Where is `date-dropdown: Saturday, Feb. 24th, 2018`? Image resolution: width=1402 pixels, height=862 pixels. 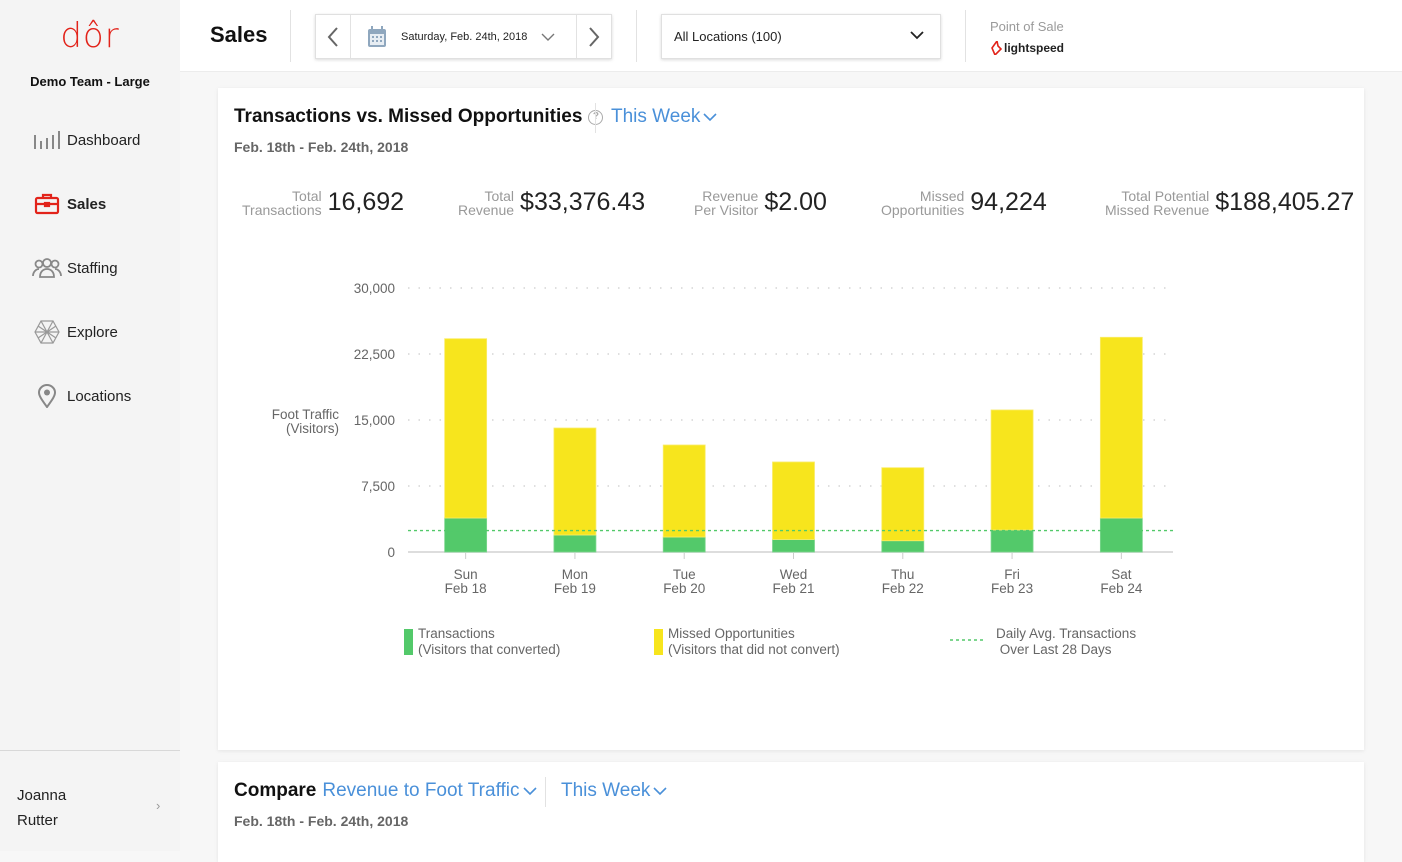 date-dropdown: Saturday, Feb. 24th, 2018 is located at coordinates (463, 36).